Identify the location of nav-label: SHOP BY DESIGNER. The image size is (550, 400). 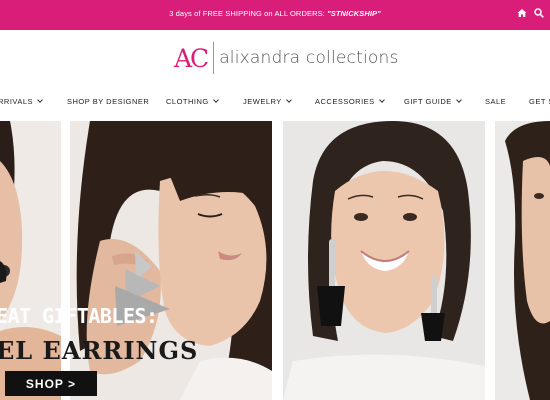
(108, 101).